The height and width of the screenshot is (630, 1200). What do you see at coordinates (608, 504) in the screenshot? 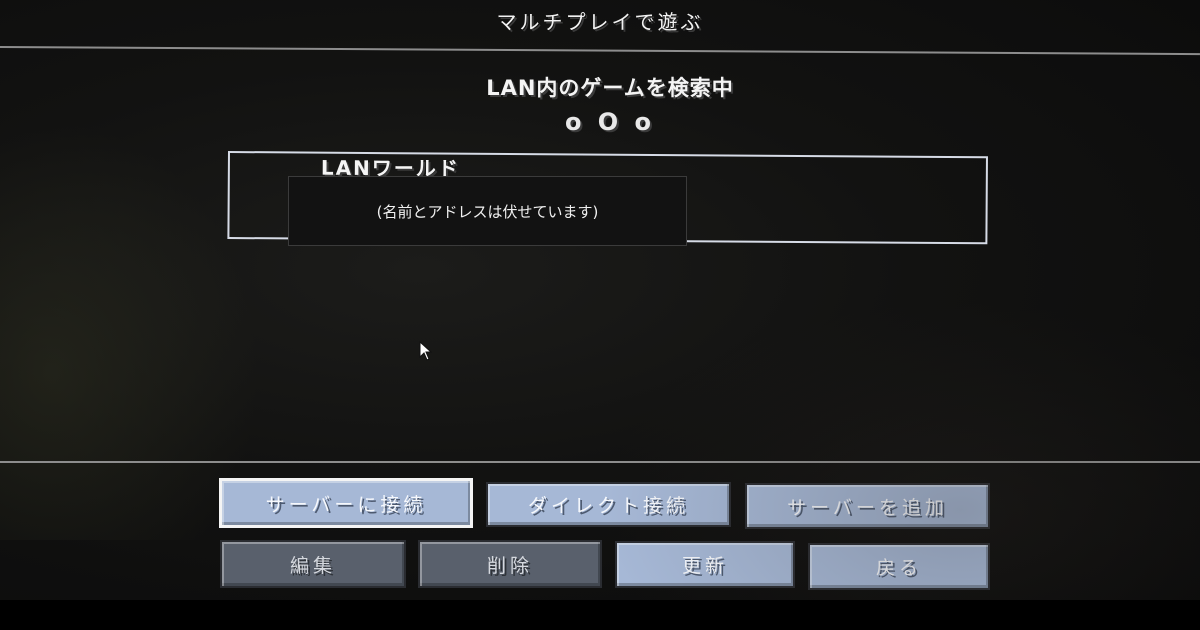
I see `direct-connect-button: ダイレクト接続` at bounding box center [608, 504].